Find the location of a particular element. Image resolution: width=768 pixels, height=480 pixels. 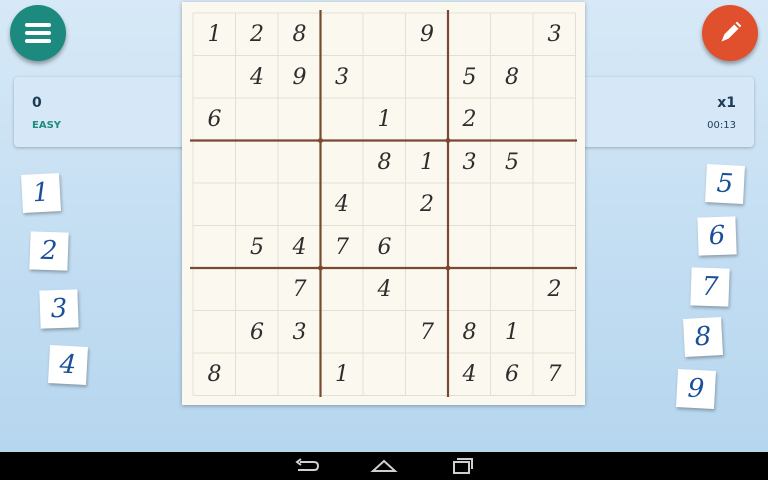

pencil-button is located at coordinates (730, 33).